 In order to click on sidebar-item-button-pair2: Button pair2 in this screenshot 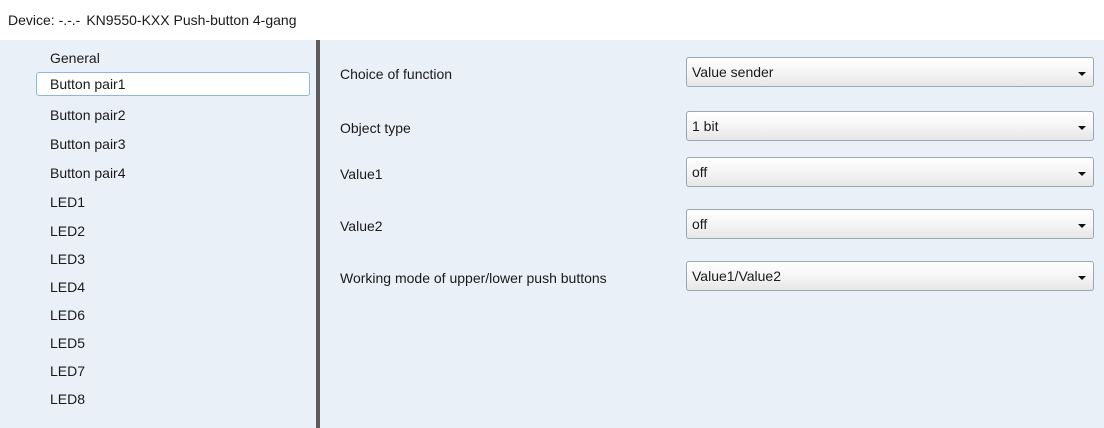, I will do `click(88, 115)`.